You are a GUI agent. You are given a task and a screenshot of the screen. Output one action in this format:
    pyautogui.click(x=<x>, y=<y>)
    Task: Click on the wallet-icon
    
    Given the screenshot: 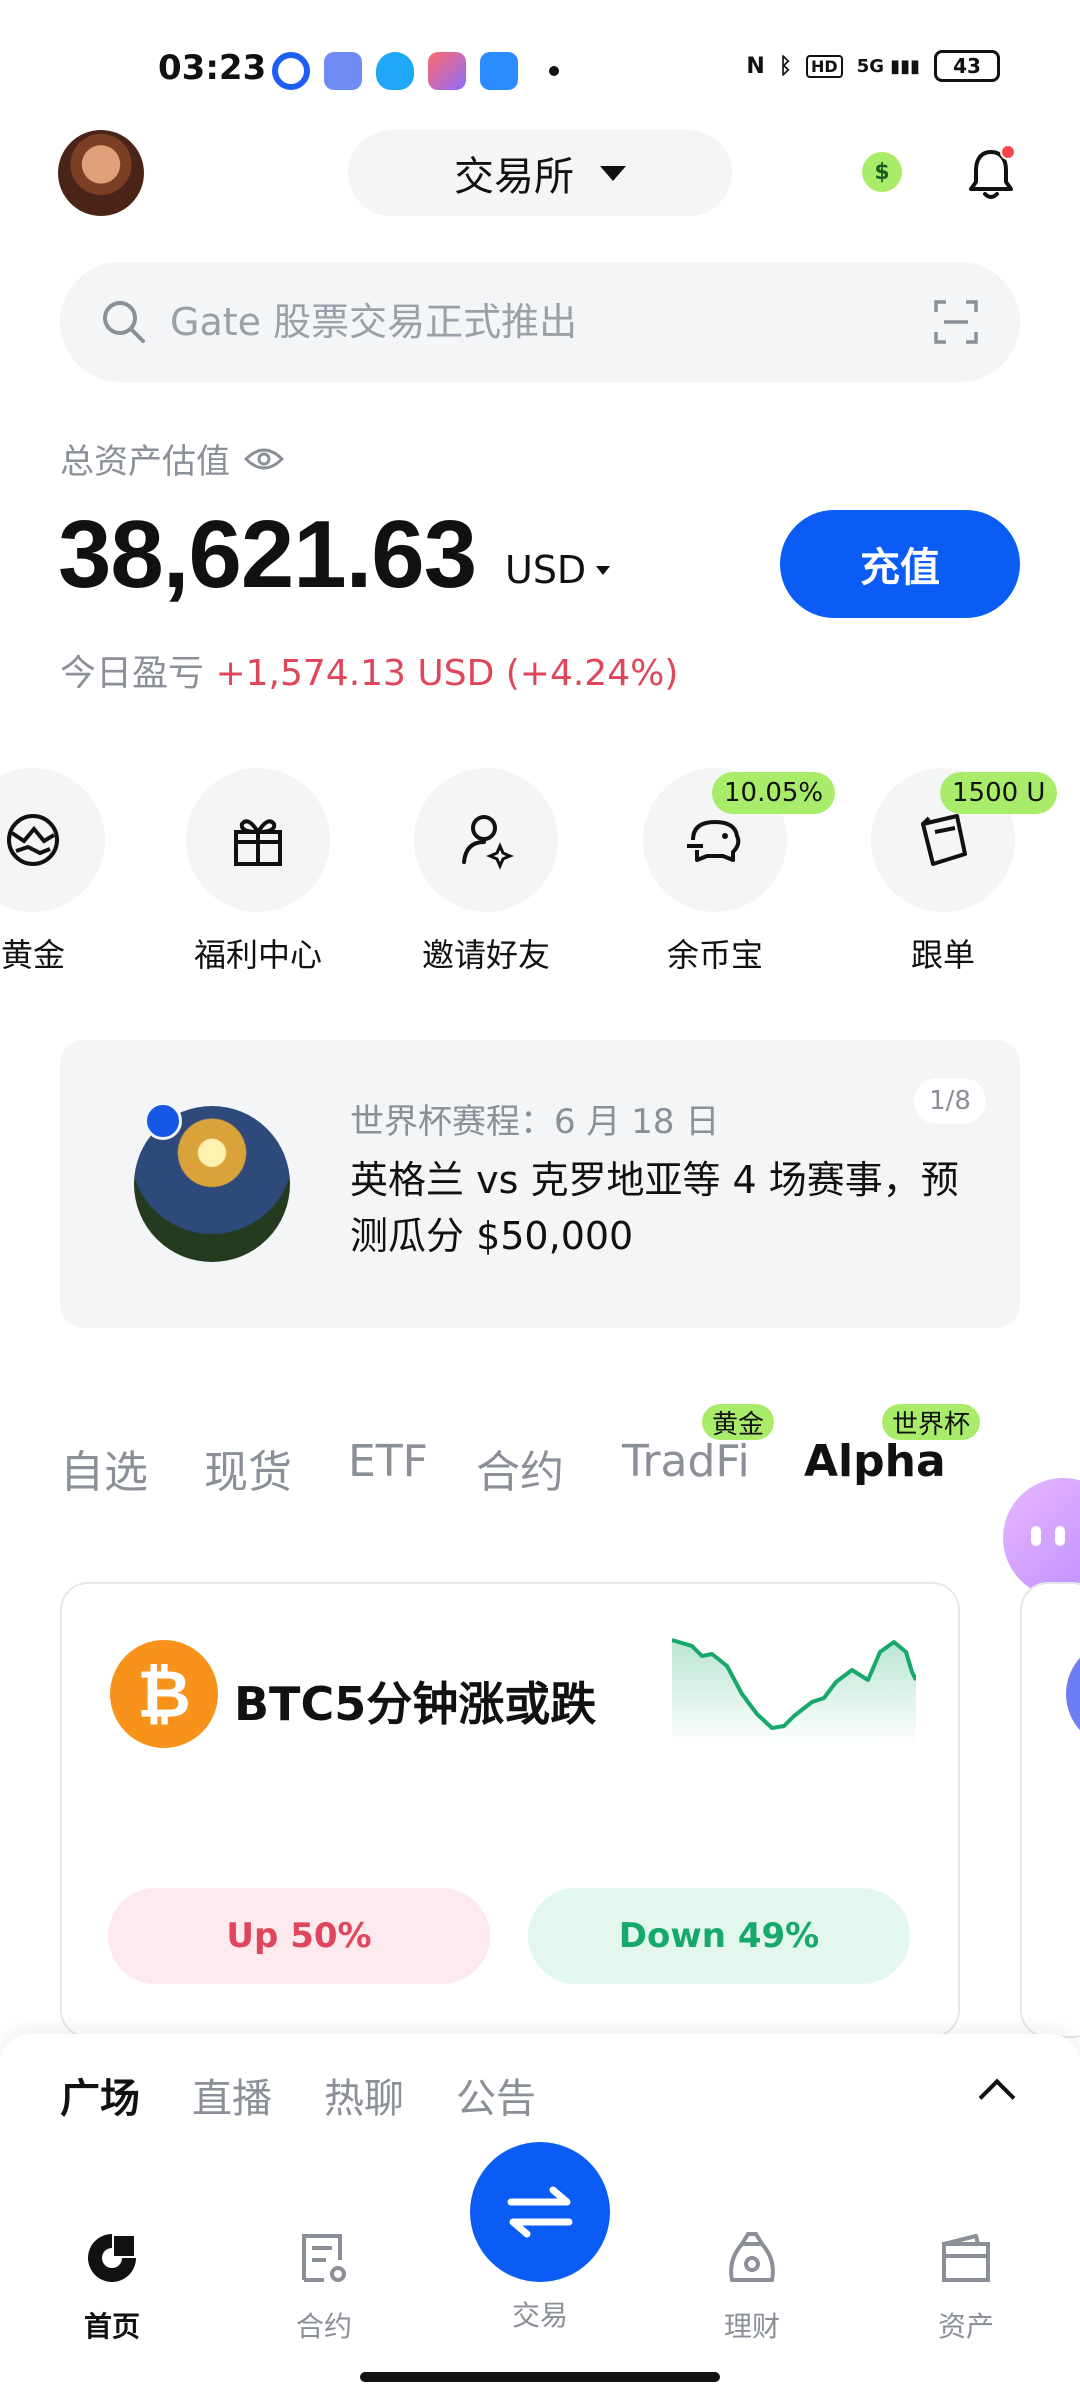 What is the action you would take?
    pyautogui.click(x=966, y=2258)
    